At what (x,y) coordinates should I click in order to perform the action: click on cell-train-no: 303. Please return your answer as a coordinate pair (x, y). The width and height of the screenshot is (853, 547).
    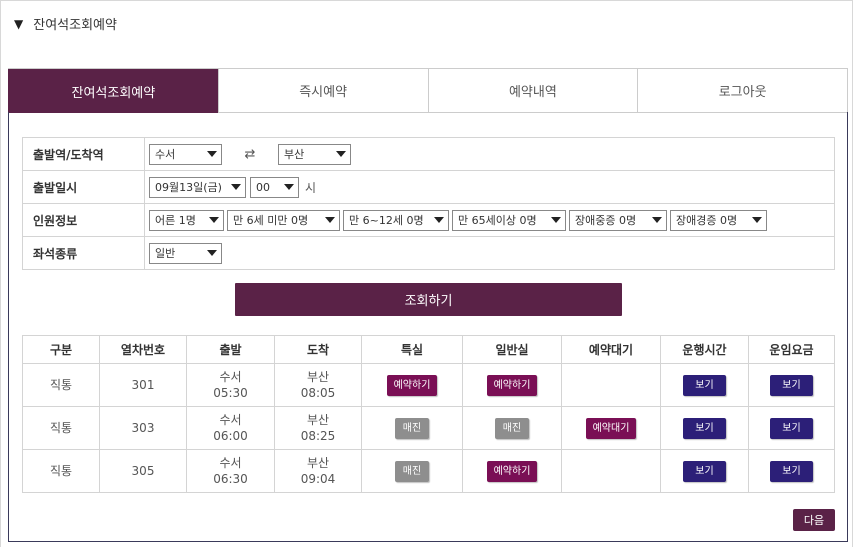
    Looking at the image, I should click on (143, 428).